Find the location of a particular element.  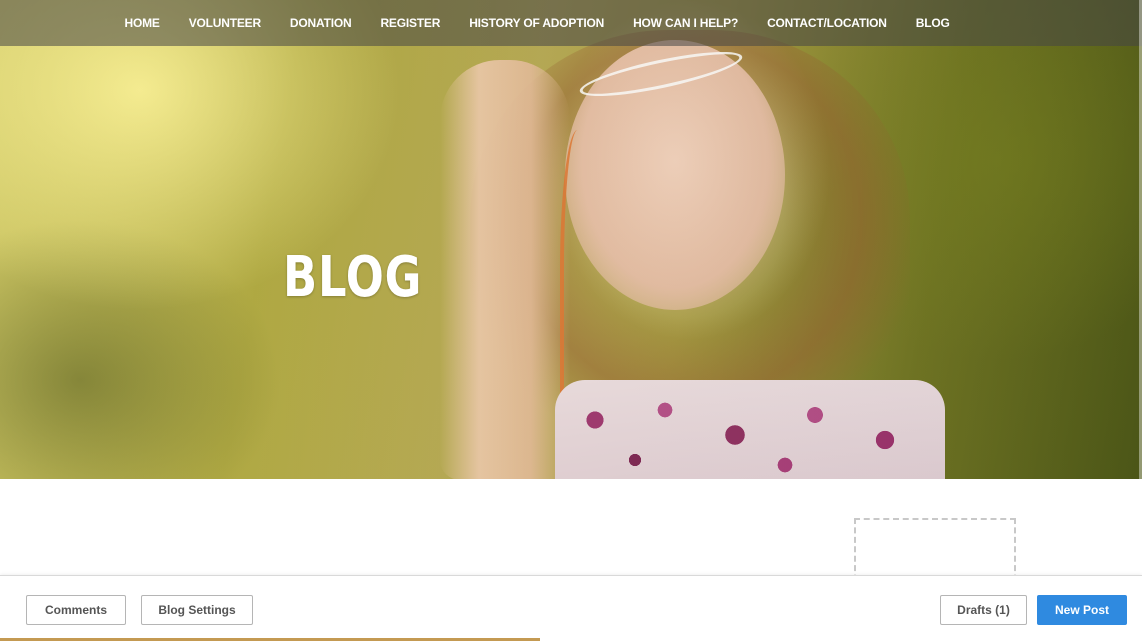

nav-item-register: REGISTER is located at coordinates (410, 23).